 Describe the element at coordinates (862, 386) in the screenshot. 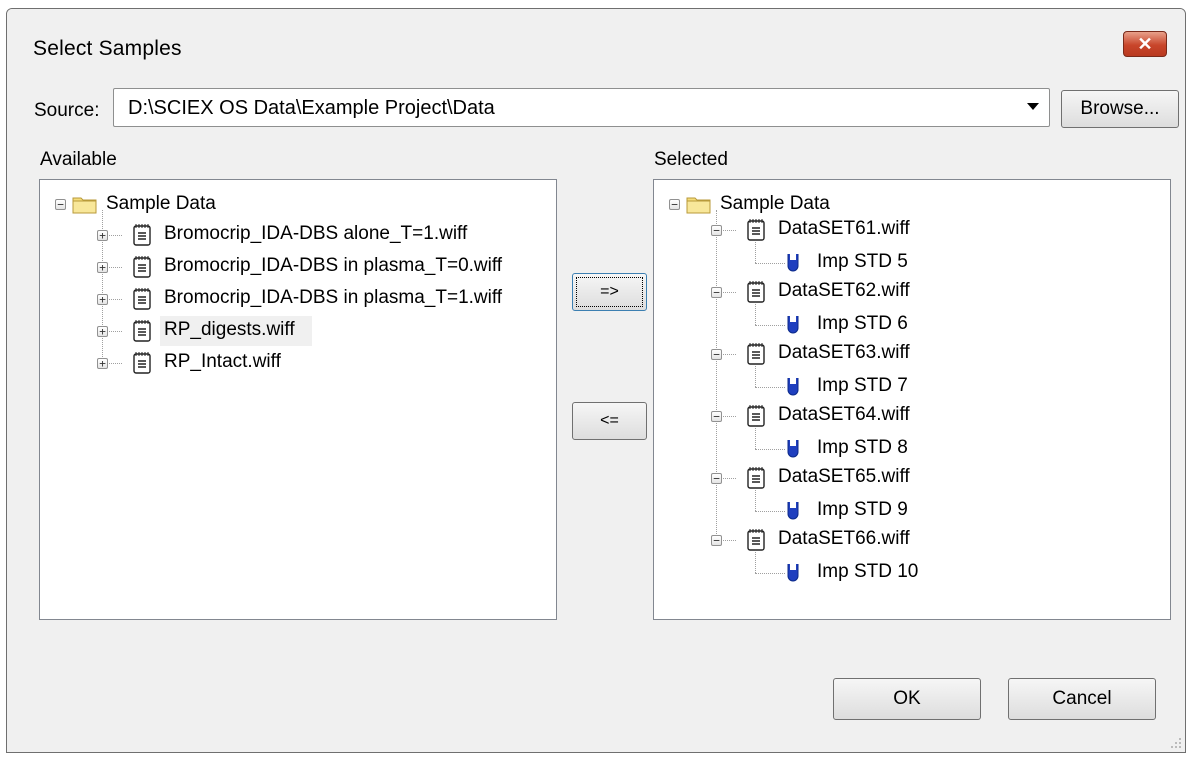

I see `tree-item-sample: Imp STD 7` at that location.